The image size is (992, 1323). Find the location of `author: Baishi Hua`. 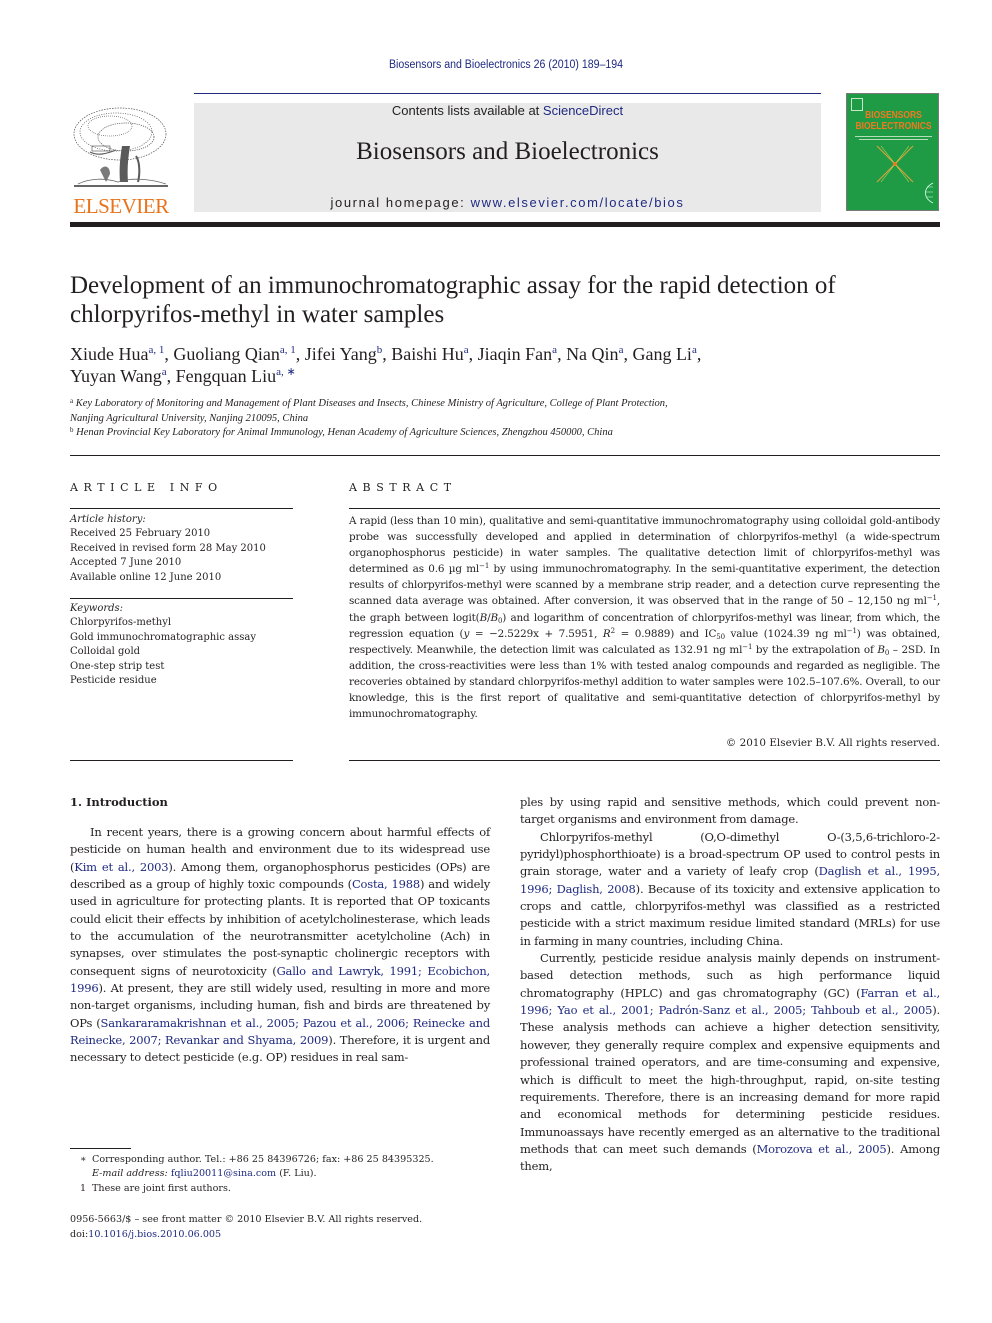

author: Baishi Hua is located at coordinates (429, 354).